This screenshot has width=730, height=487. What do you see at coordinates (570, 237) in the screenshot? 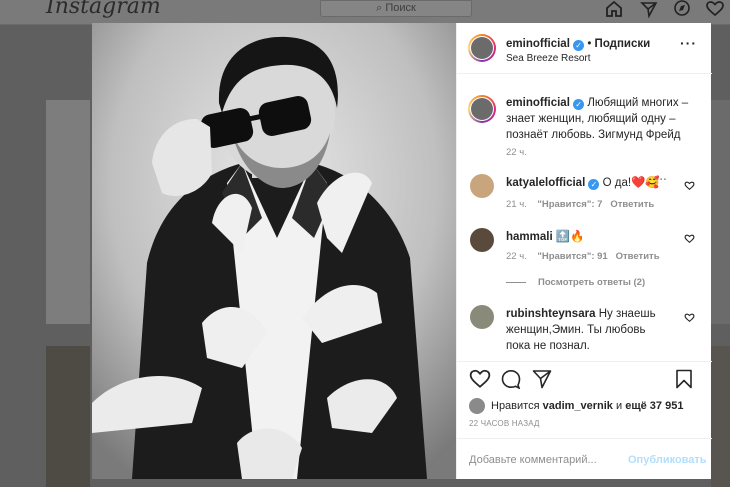
I see `comment-text: 🔝🔥` at bounding box center [570, 237].